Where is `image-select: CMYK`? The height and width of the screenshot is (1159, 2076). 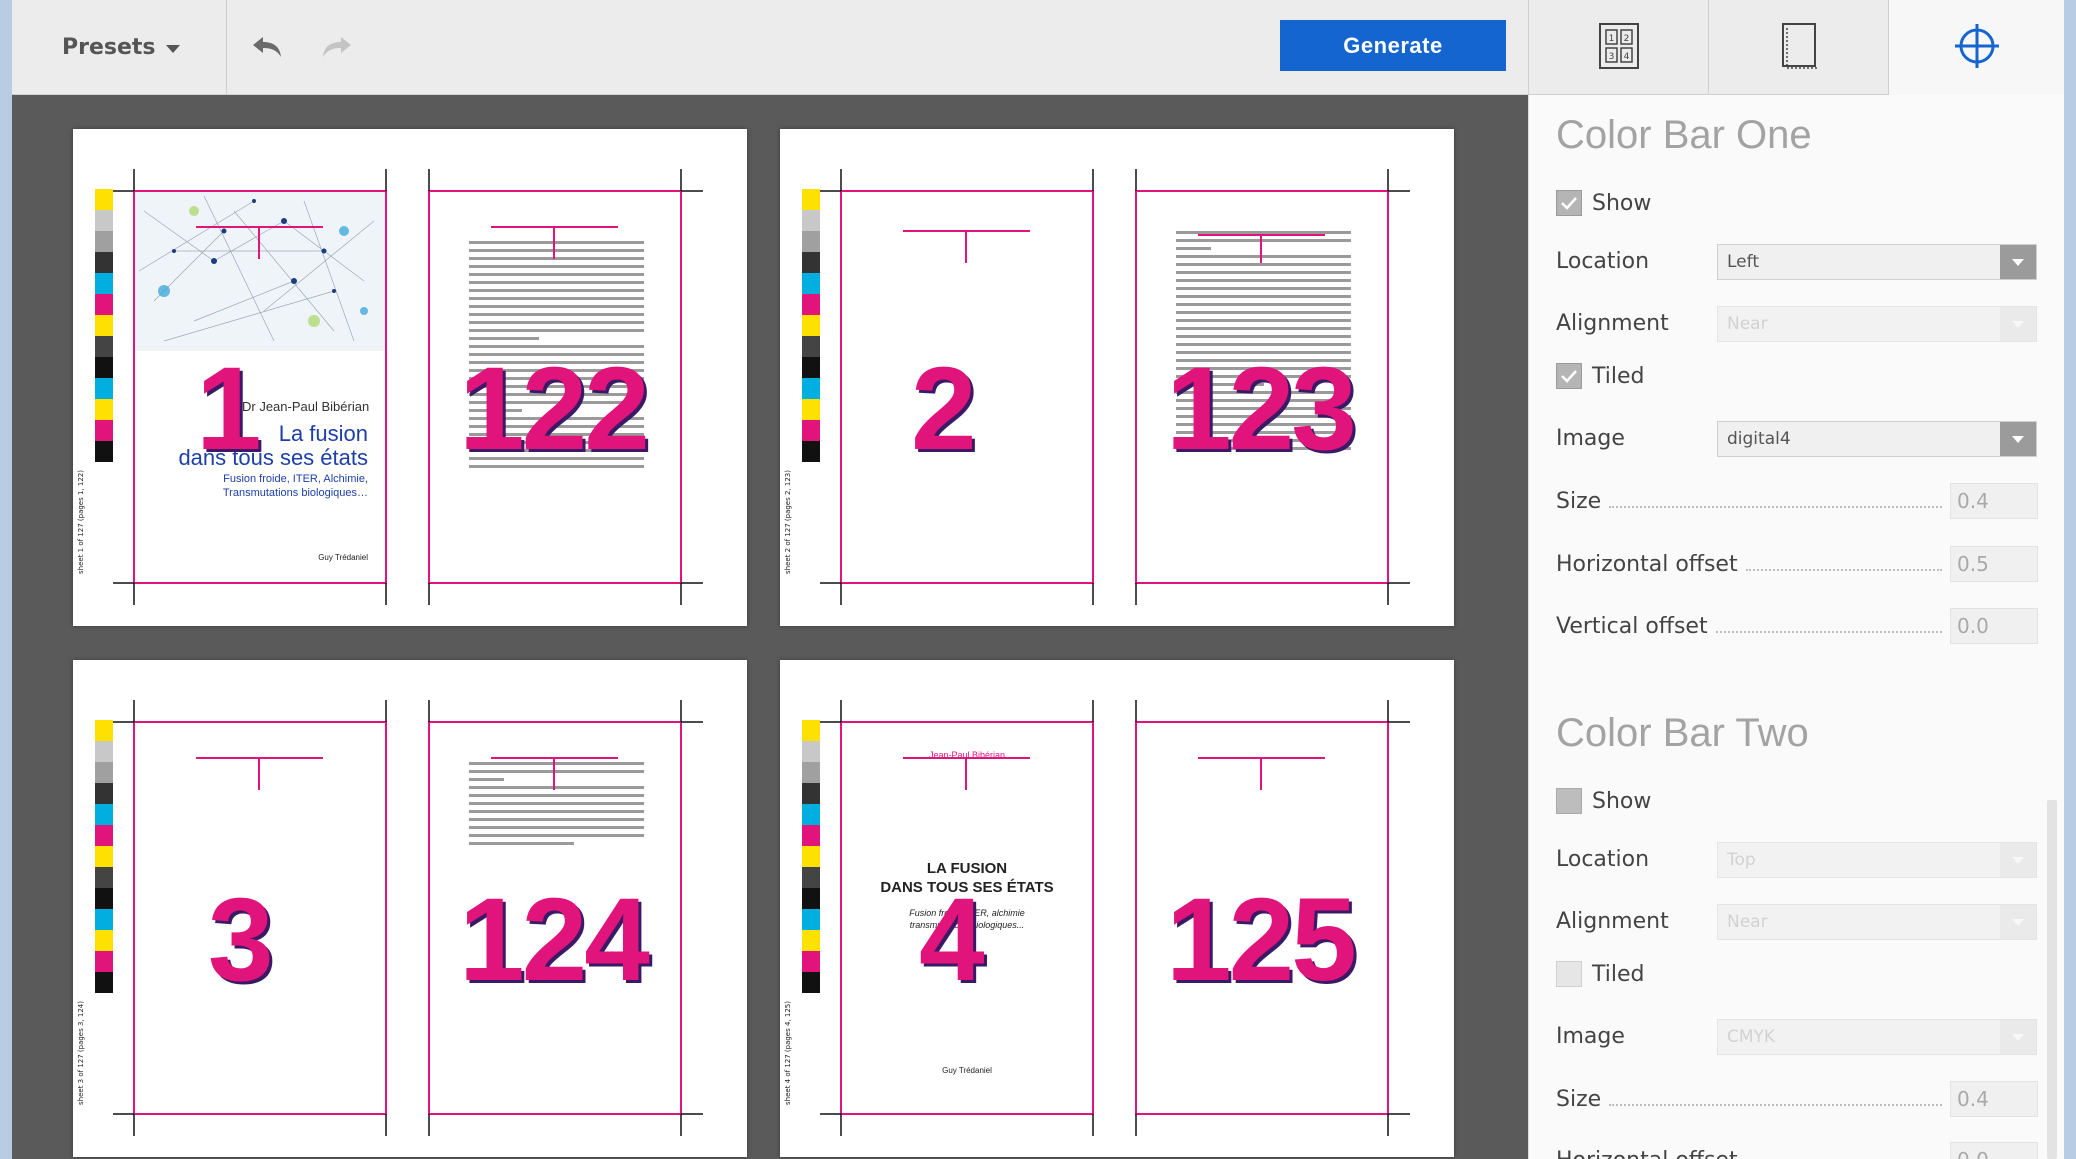 image-select: CMYK is located at coordinates (1877, 1037).